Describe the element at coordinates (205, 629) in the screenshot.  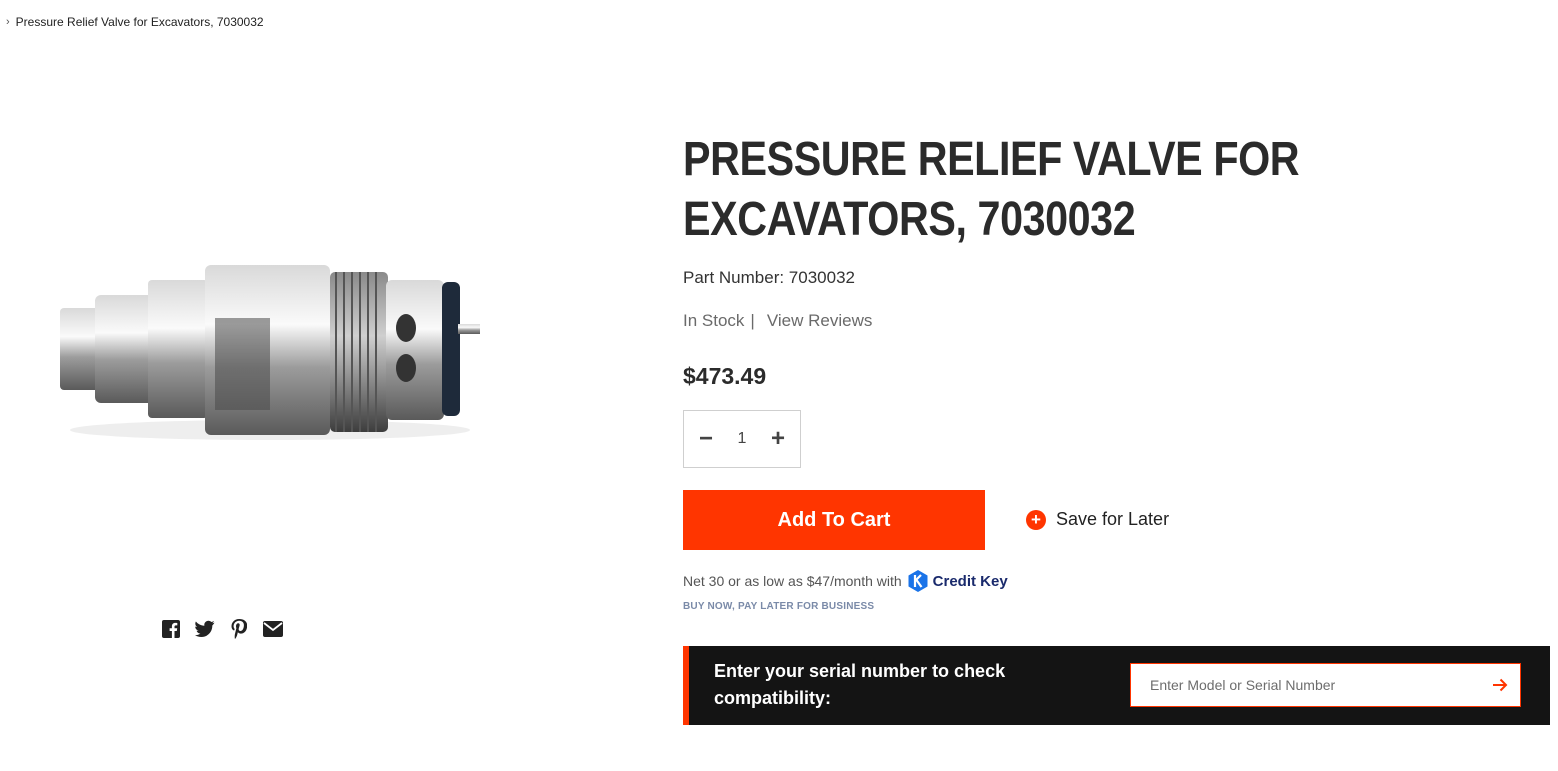
I see `twitter-icon` at that location.